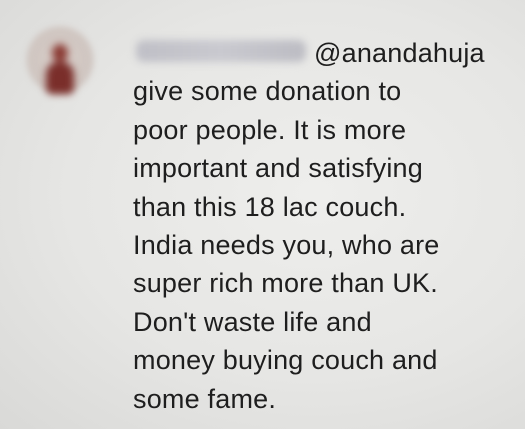  I want to click on comment-line: Don't waste life and, so click(252, 321).